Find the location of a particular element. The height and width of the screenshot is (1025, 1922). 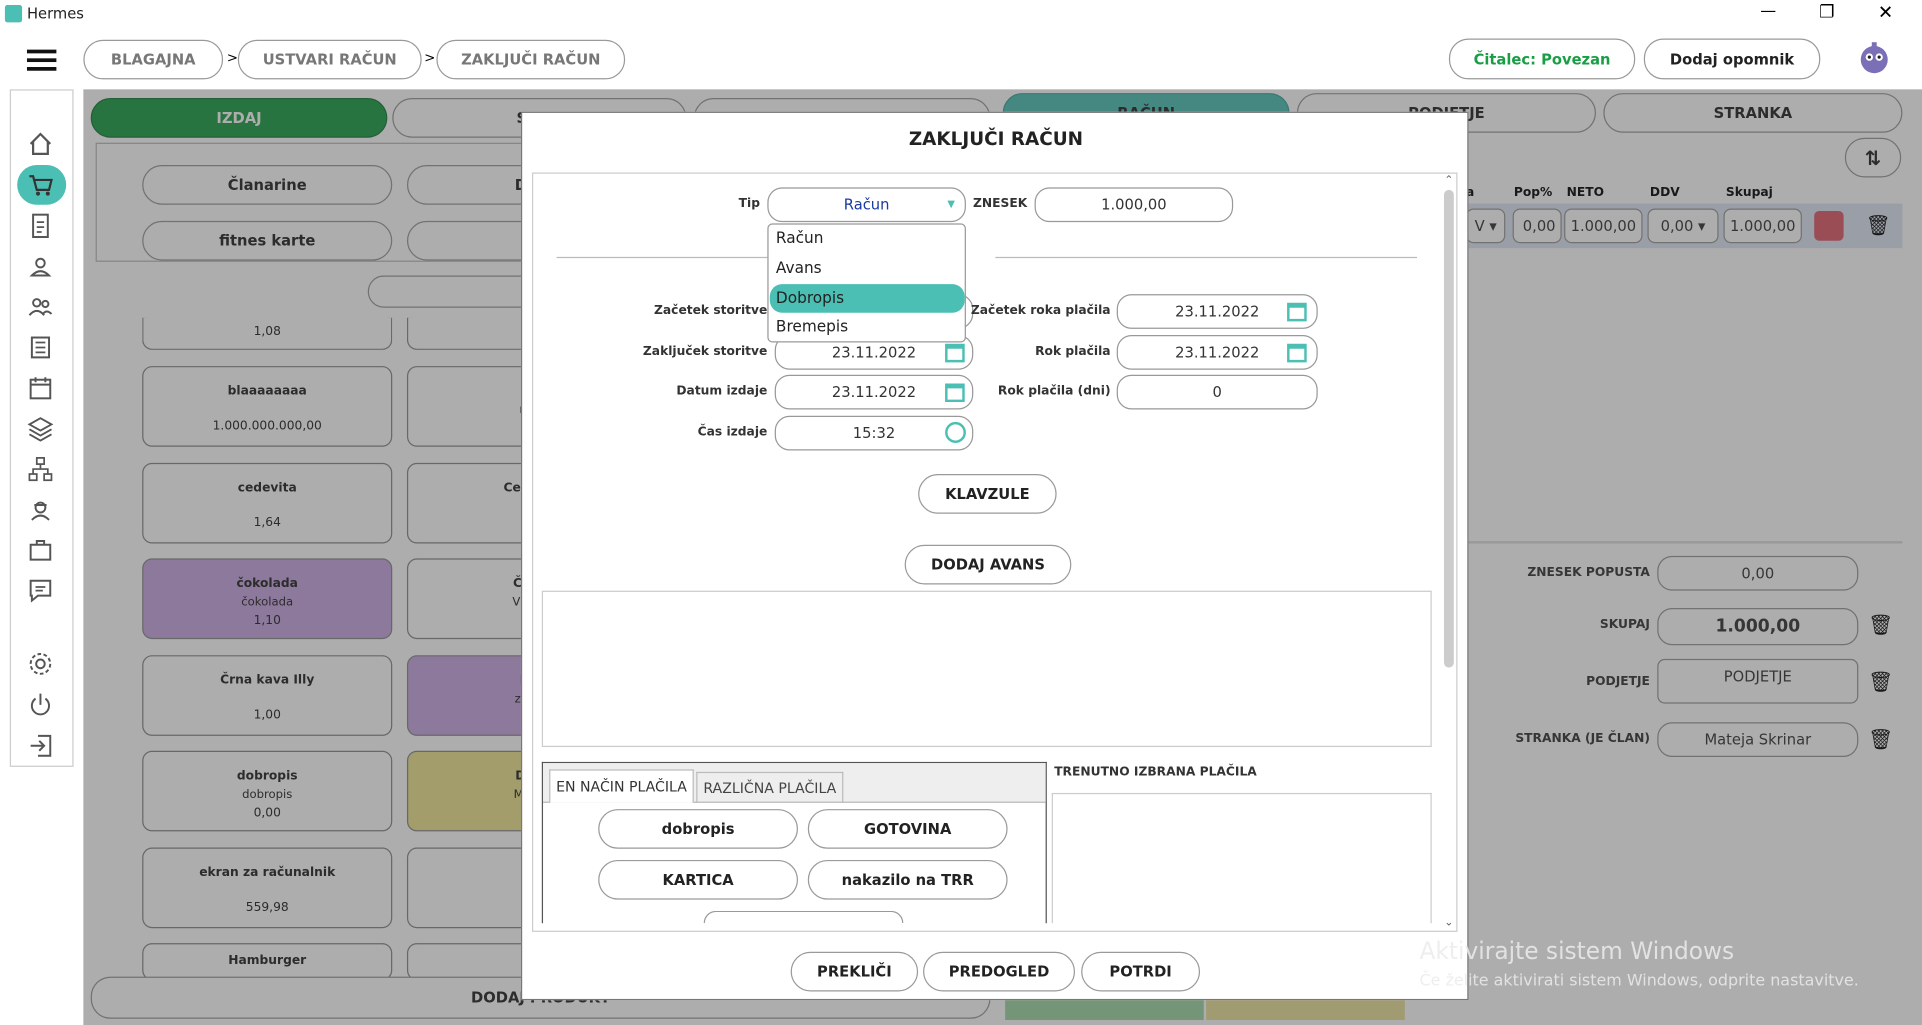

breadcrumb-blagajna: BLAGAJNA is located at coordinates (153, 59).